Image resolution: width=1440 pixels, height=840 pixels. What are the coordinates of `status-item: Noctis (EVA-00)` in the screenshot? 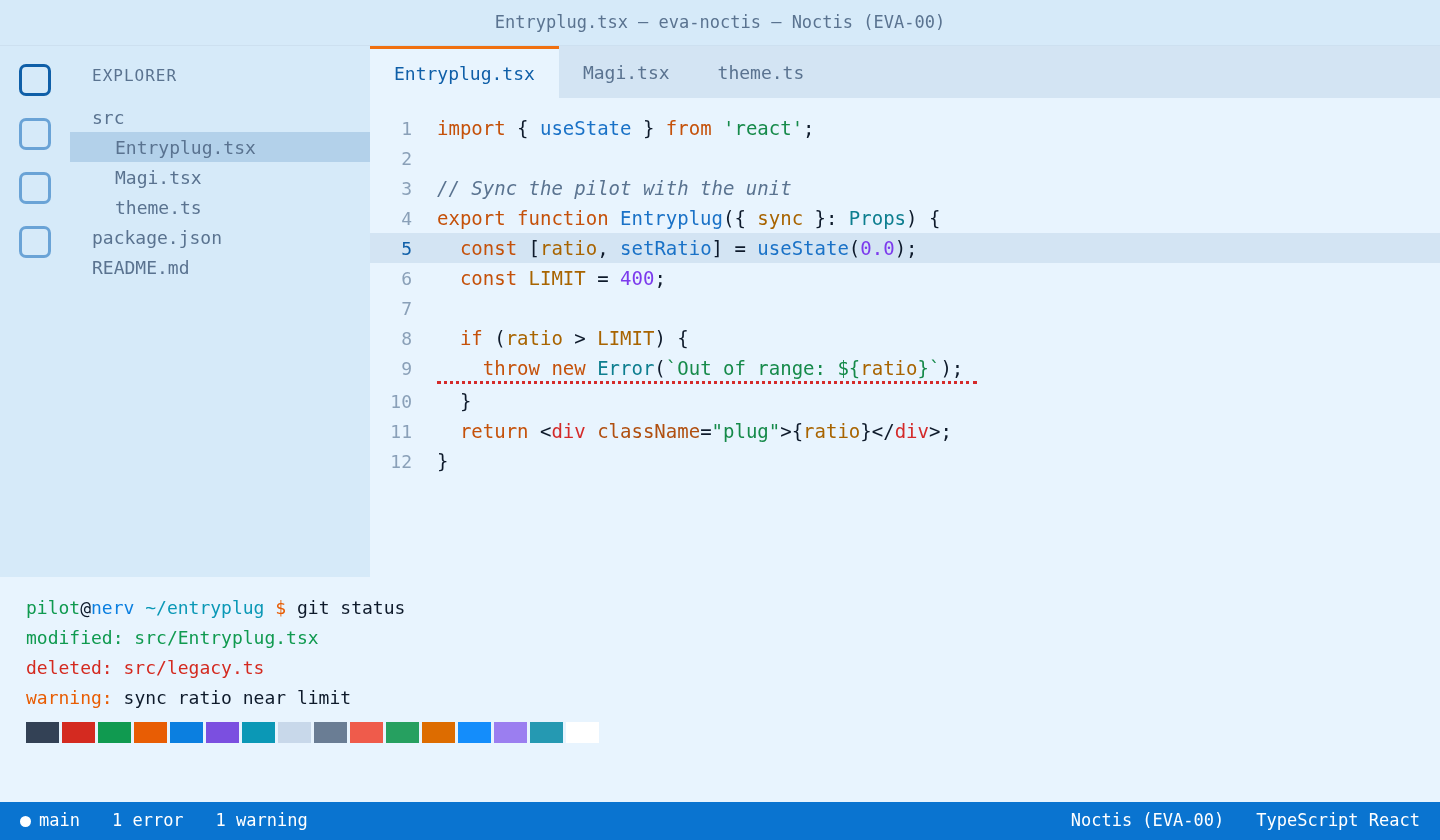 It's located at (1147, 821).